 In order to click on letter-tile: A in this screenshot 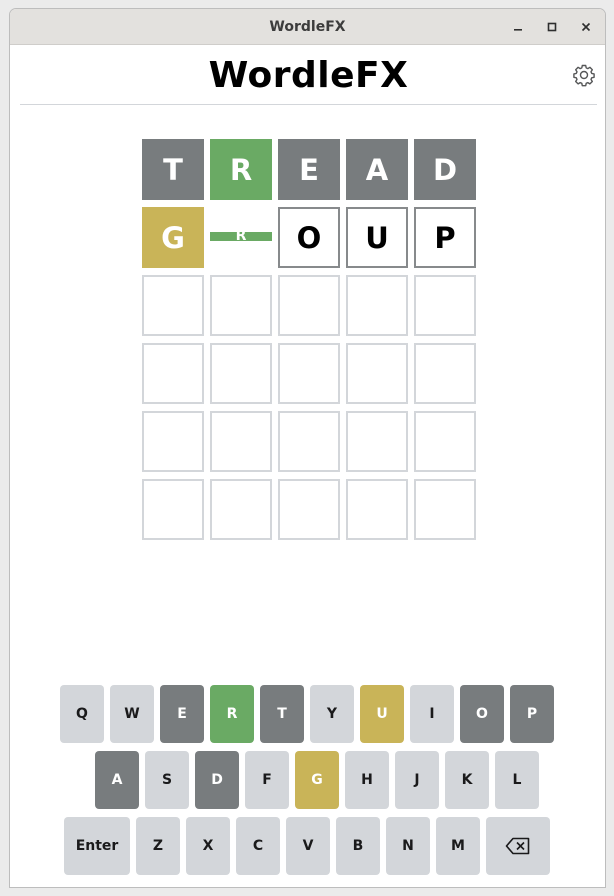, I will do `click(377, 169)`.